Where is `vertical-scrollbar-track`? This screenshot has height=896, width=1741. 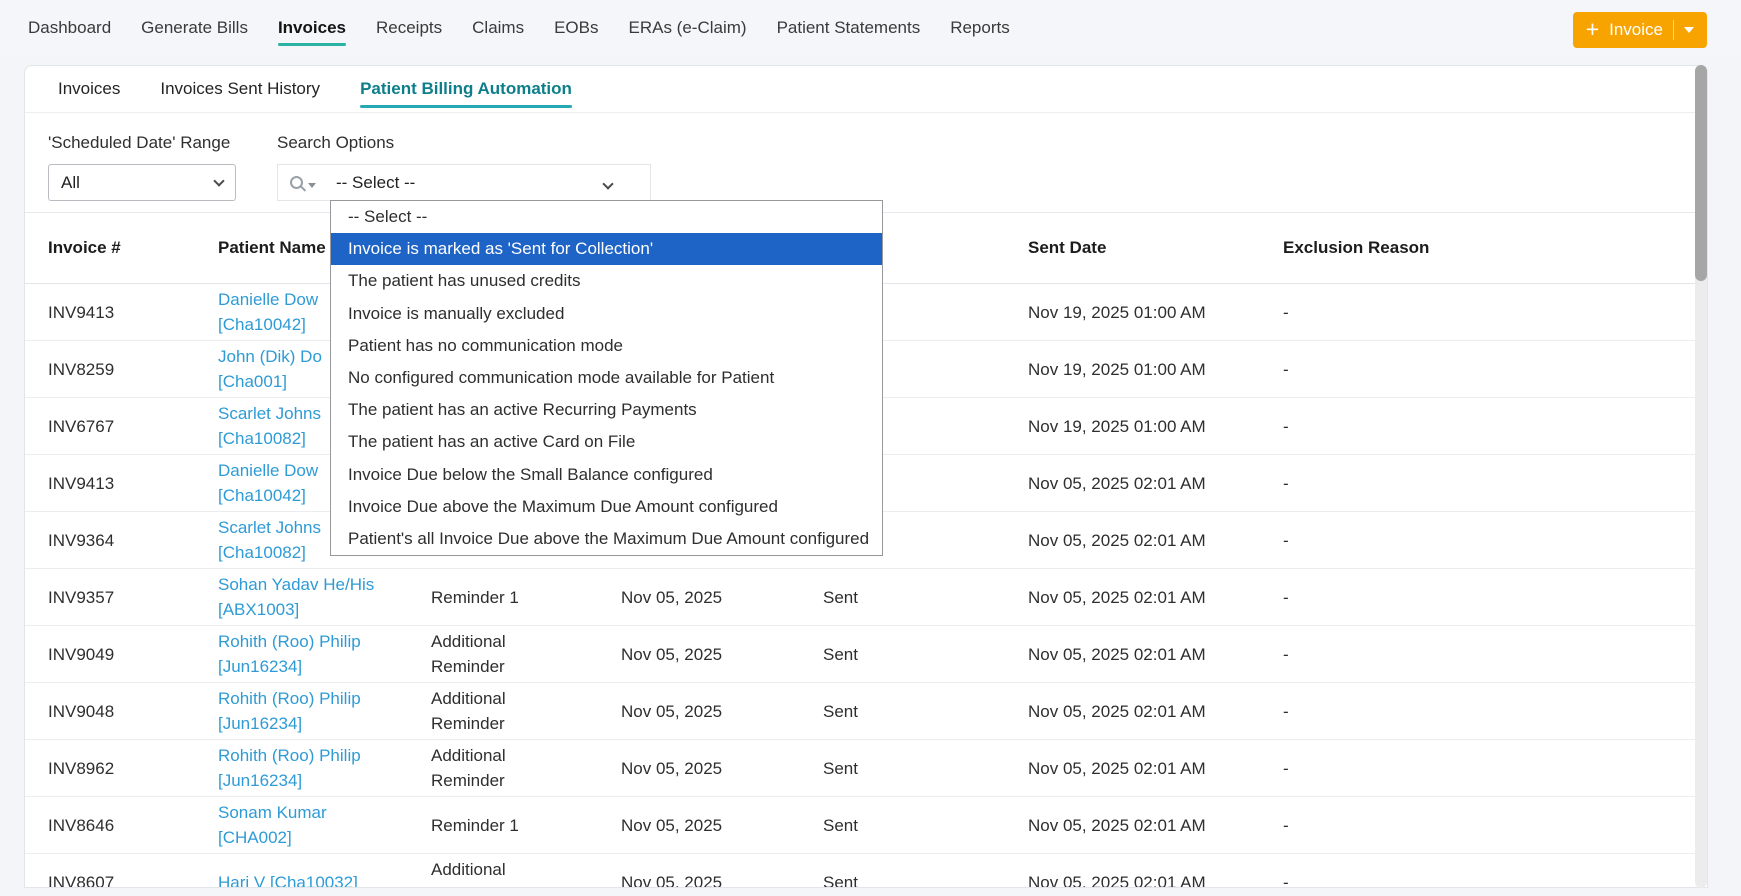
vertical-scrollbar-track is located at coordinates (1701, 476).